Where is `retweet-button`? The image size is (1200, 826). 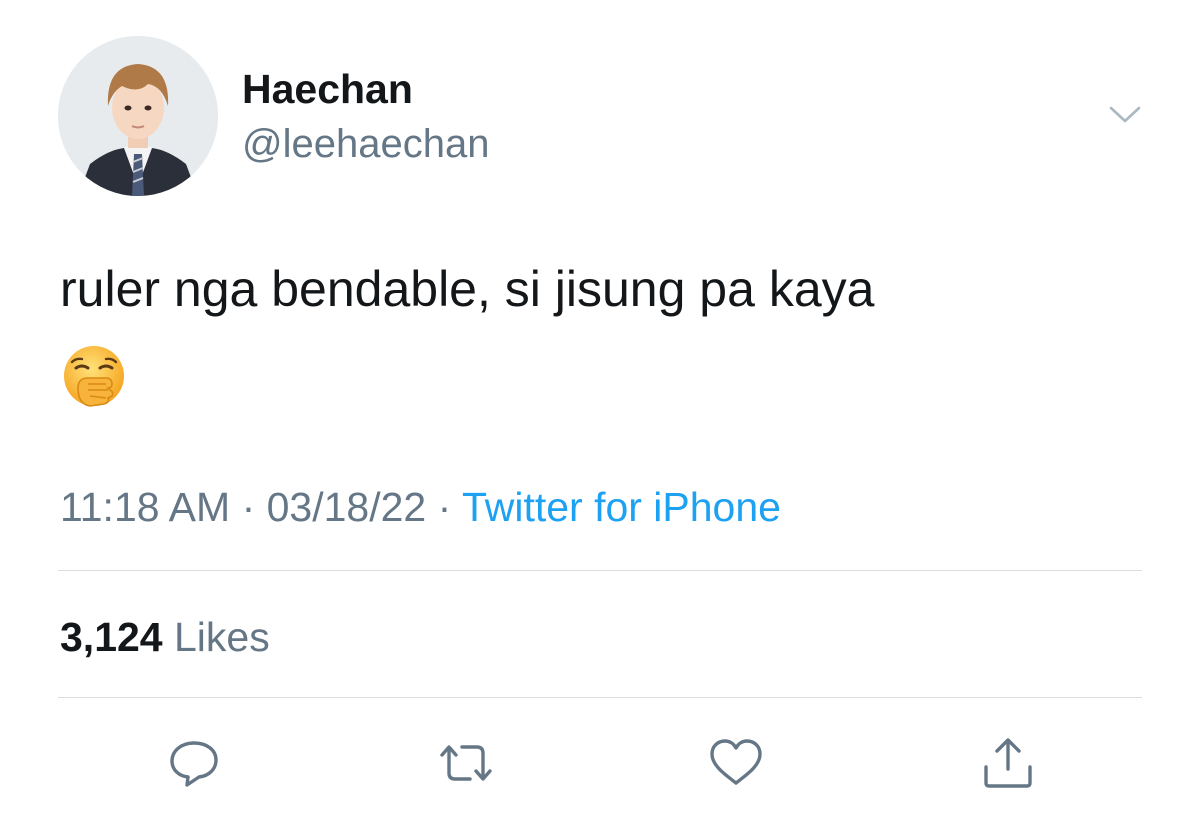 retweet-button is located at coordinates (466, 763).